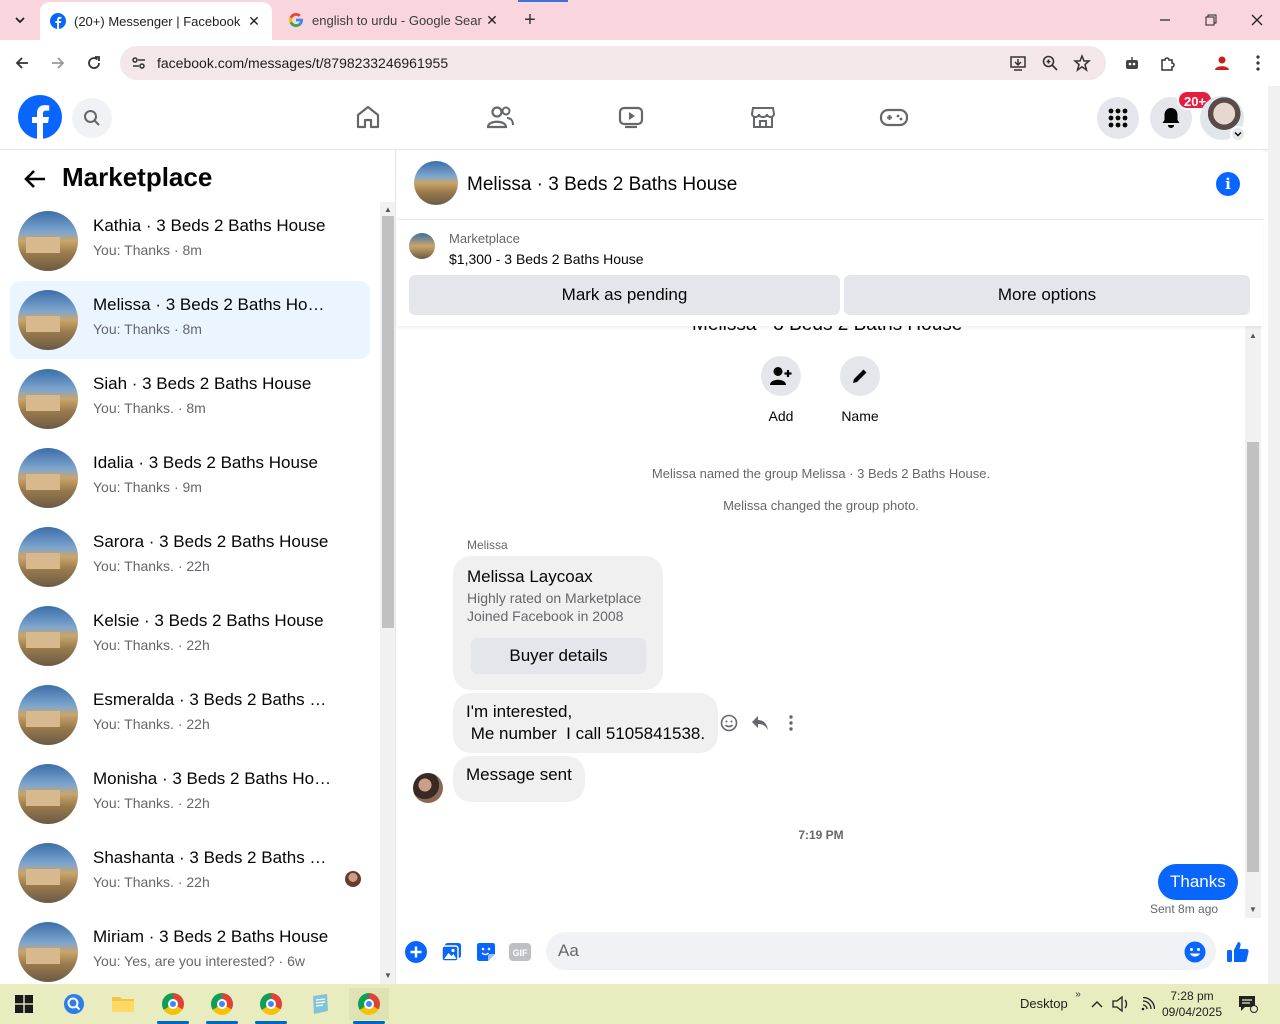 This screenshot has width=1280, height=1024. What do you see at coordinates (558, 656) in the screenshot?
I see `buyer-details-button: Buyer details` at bounding box center [558, 656].